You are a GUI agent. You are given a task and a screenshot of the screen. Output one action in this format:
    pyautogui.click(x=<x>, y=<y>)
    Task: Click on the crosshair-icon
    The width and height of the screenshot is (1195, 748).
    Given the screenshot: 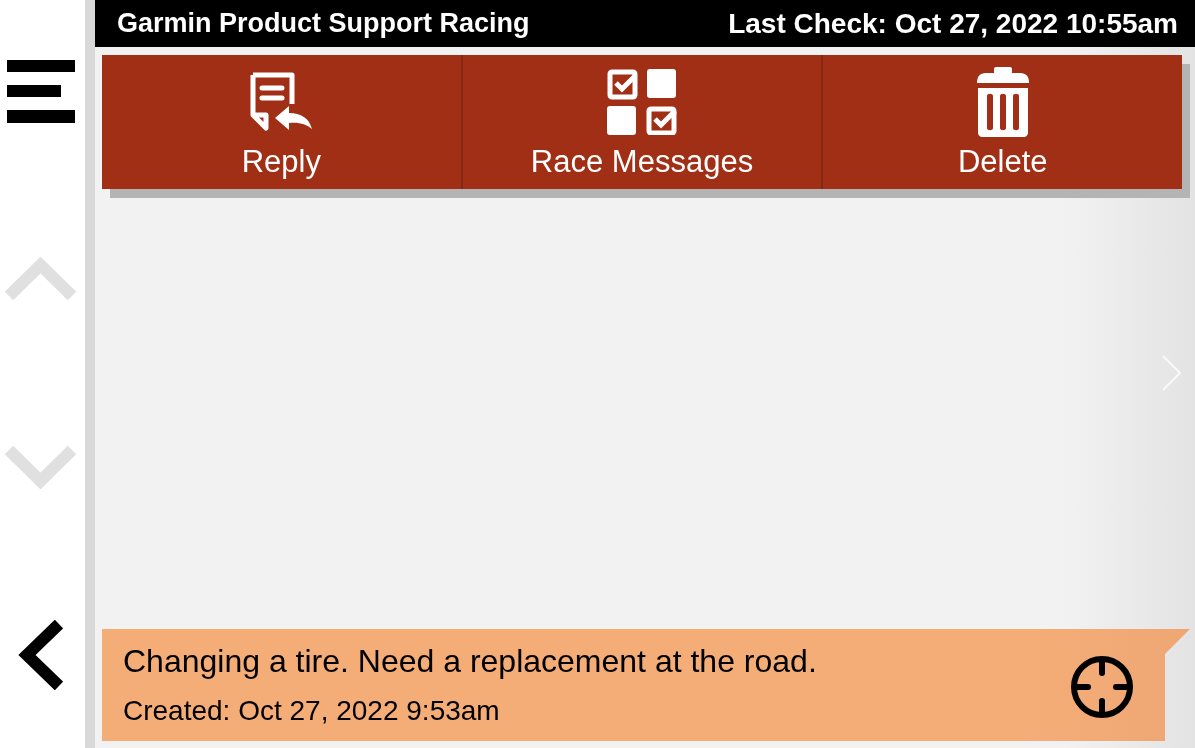 What is the action you would take?
    pyautogui.click(x=1102, y=687)
    